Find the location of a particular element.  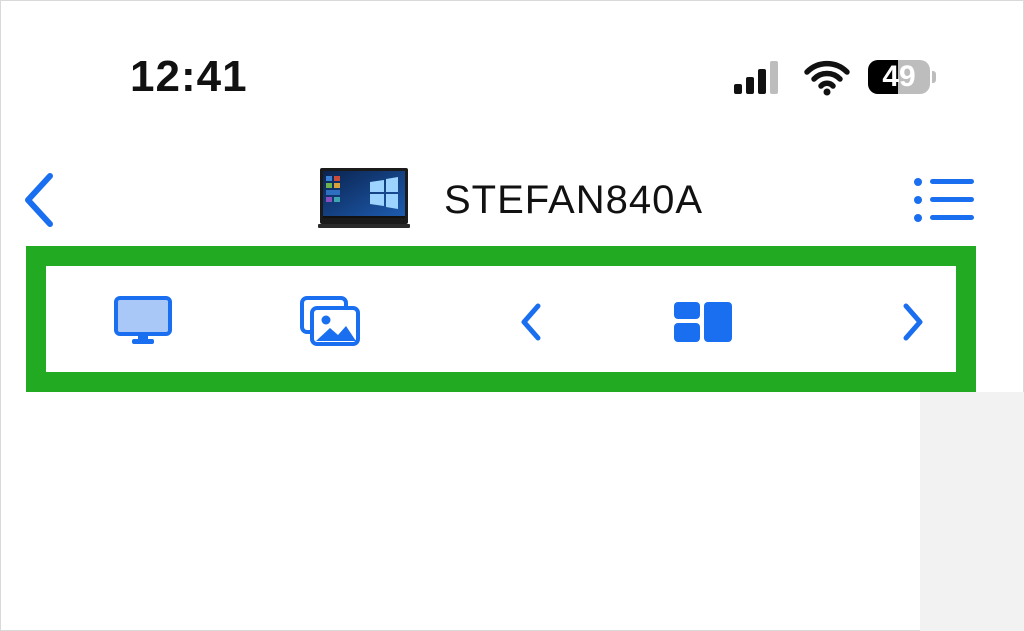

photo-library-icon is located at coordinates (330, 321).